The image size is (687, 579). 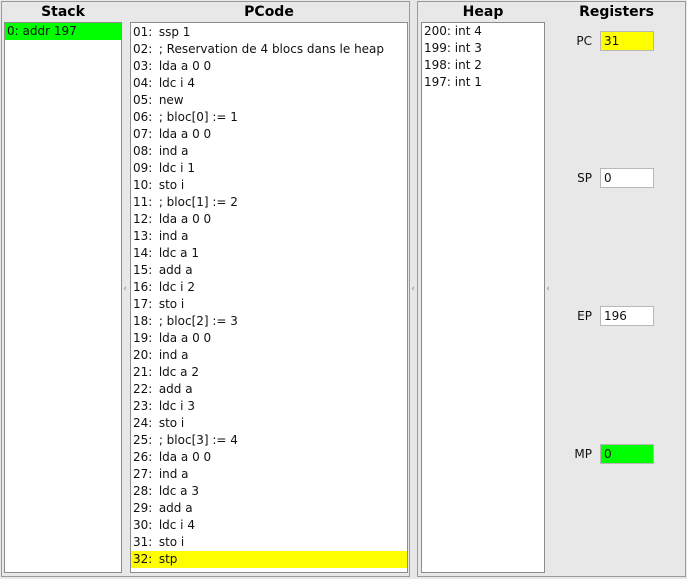 I want to click on pcode-line: 27: ind a, so click(x=269, y=474).